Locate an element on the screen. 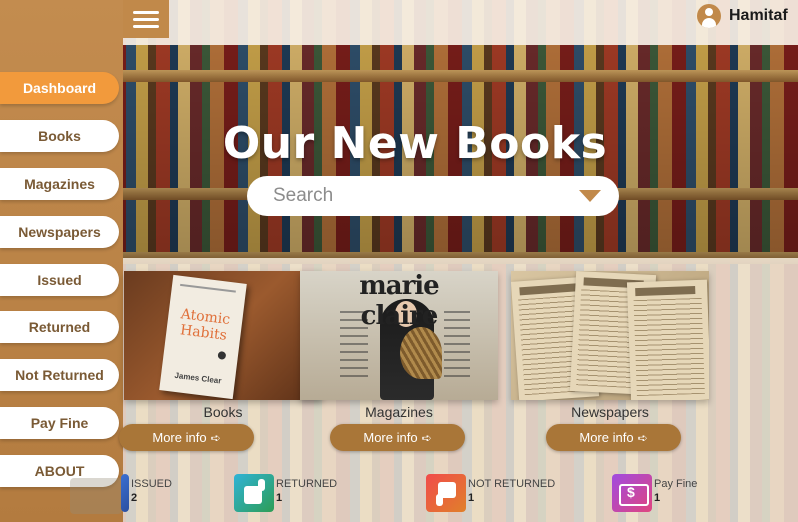 This screenshot has height=522, width=798. stat-label: Pay Fine is located at coordinates (676, 484).